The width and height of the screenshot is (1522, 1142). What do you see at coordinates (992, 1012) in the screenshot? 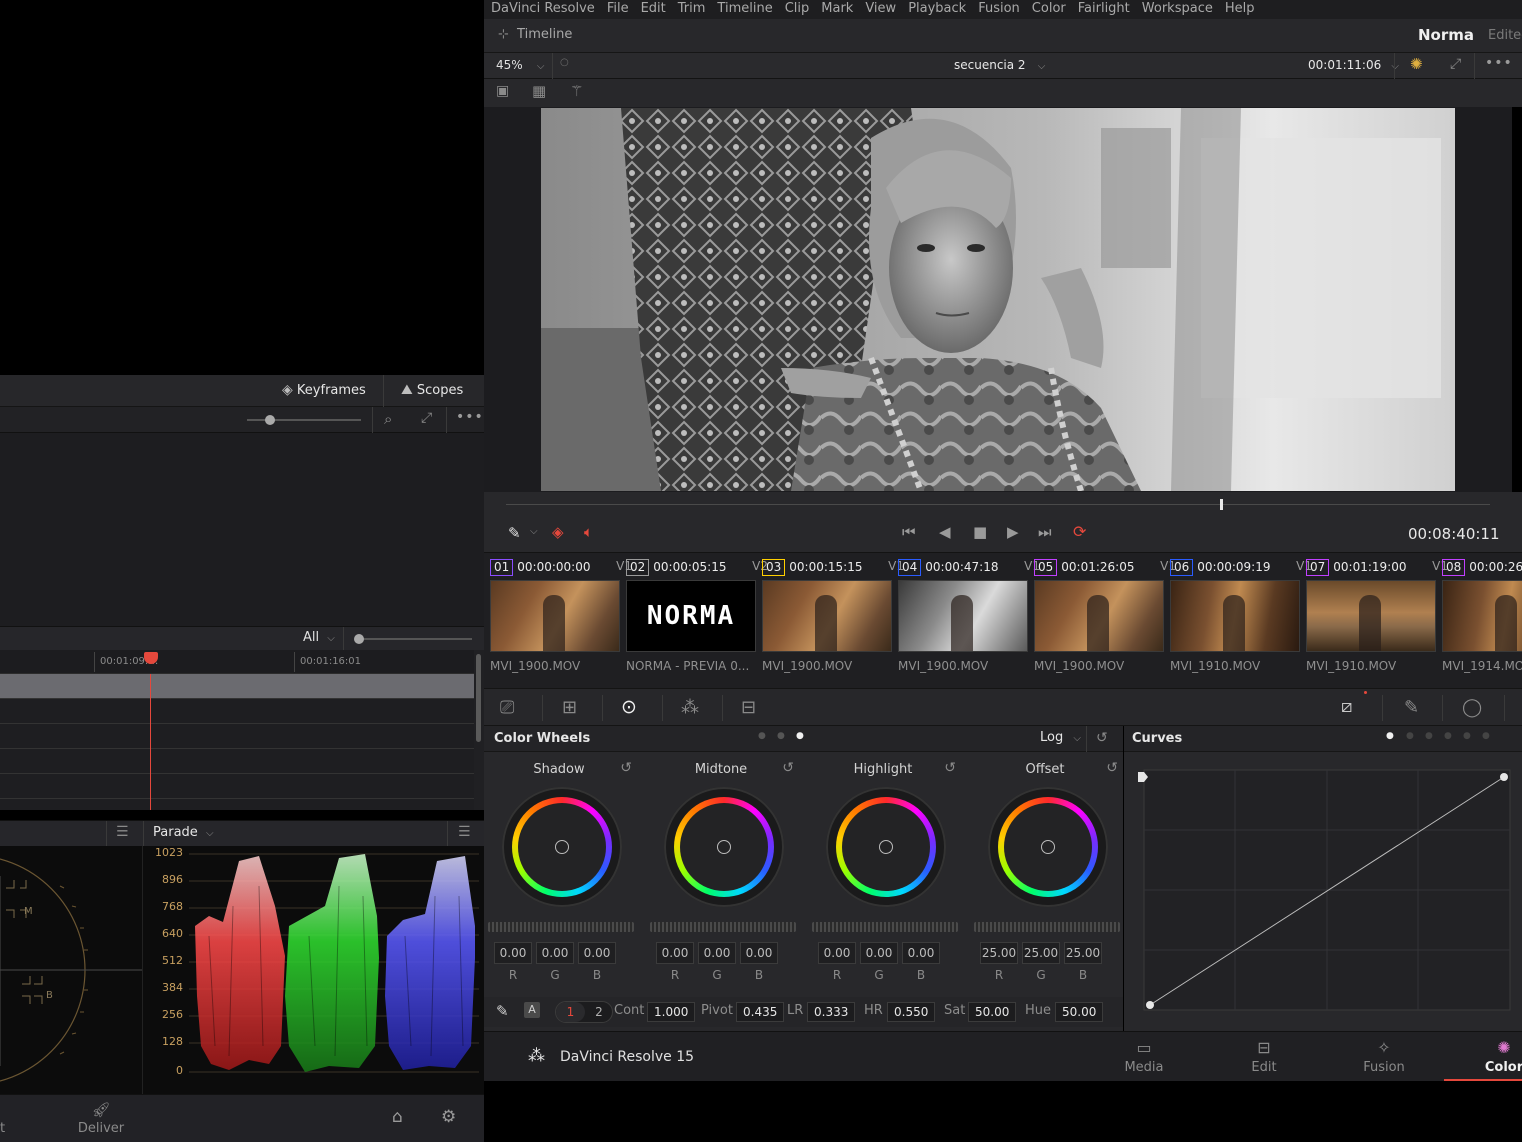
I see `sat-field: 50.00` at bounding box center [992, 1012].